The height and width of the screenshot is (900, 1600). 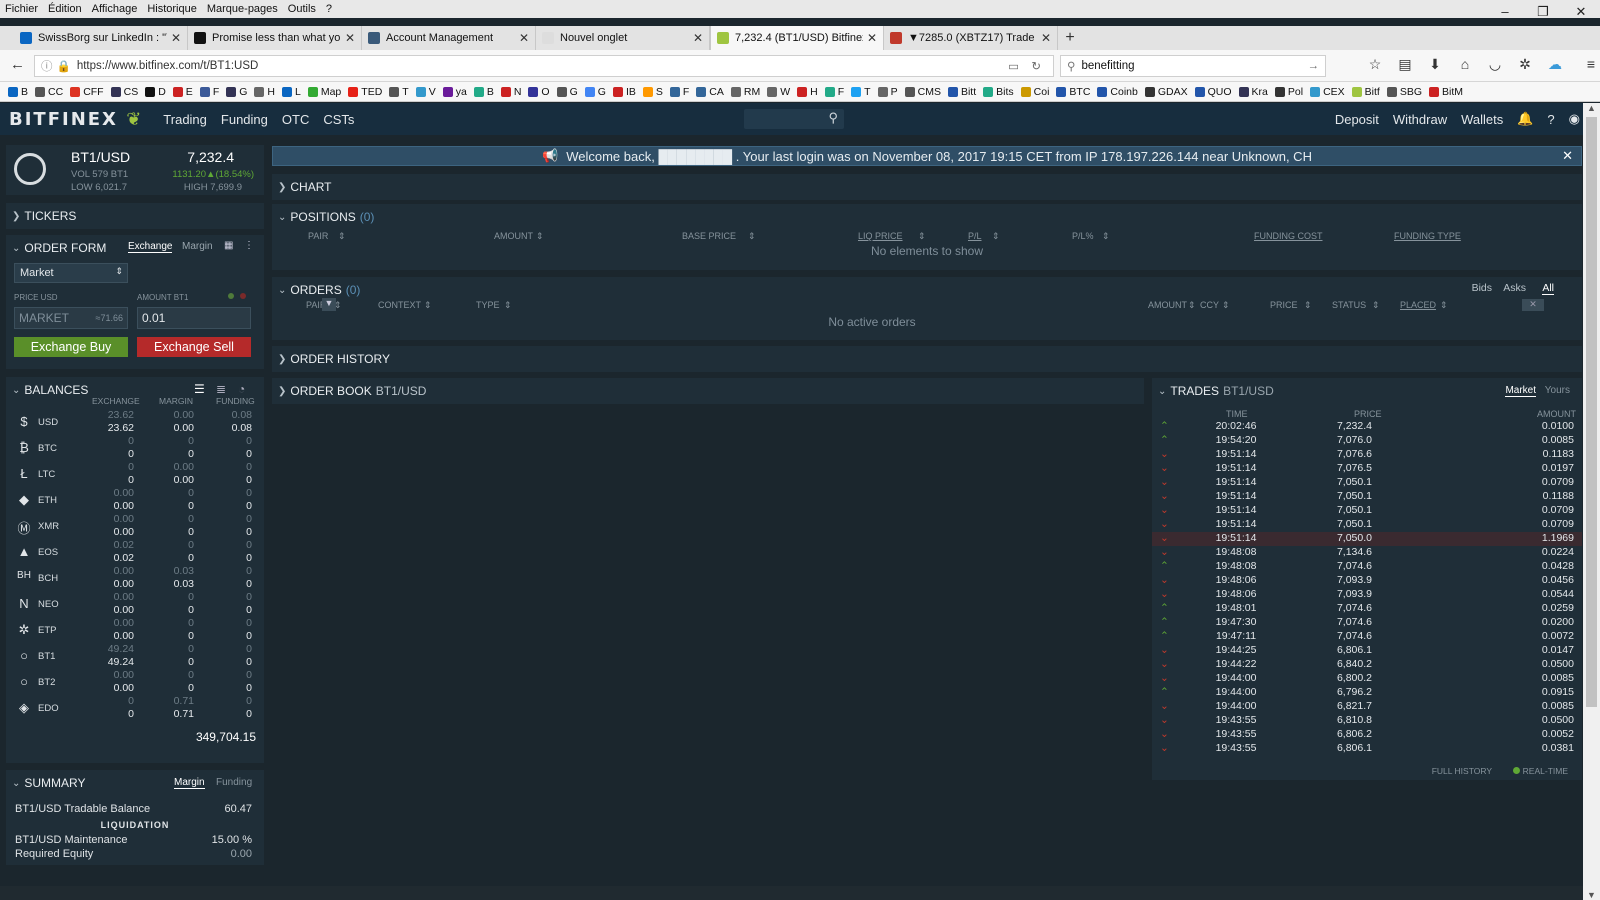 What do you see at coordinates (708, 391) in the screenshot?
I see `order-book-panel: ❯ ORDER BOOK BT1/USD` at bounding box center [708, 391].